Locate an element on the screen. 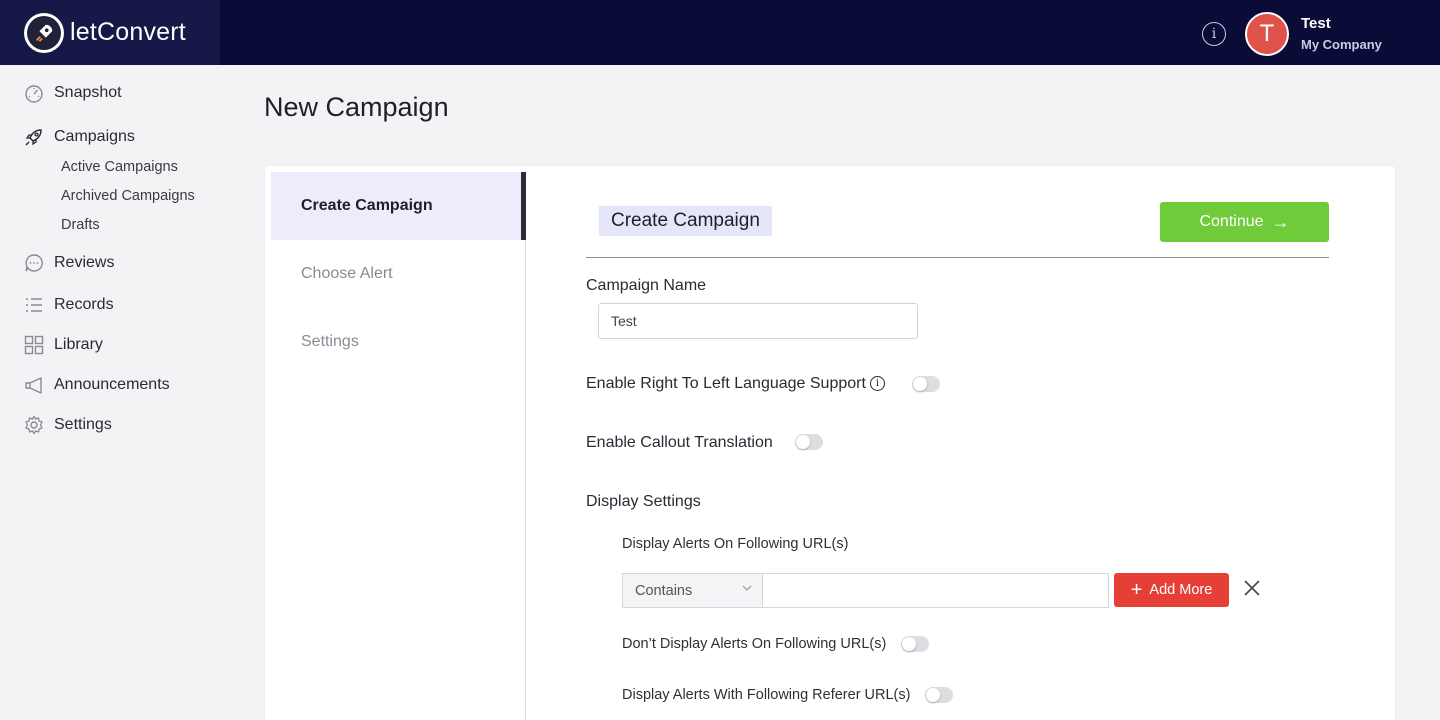 The height and width of the screenshot is (720, 1440). sidebar-item-library: Library is located at coordinates (63, 345).